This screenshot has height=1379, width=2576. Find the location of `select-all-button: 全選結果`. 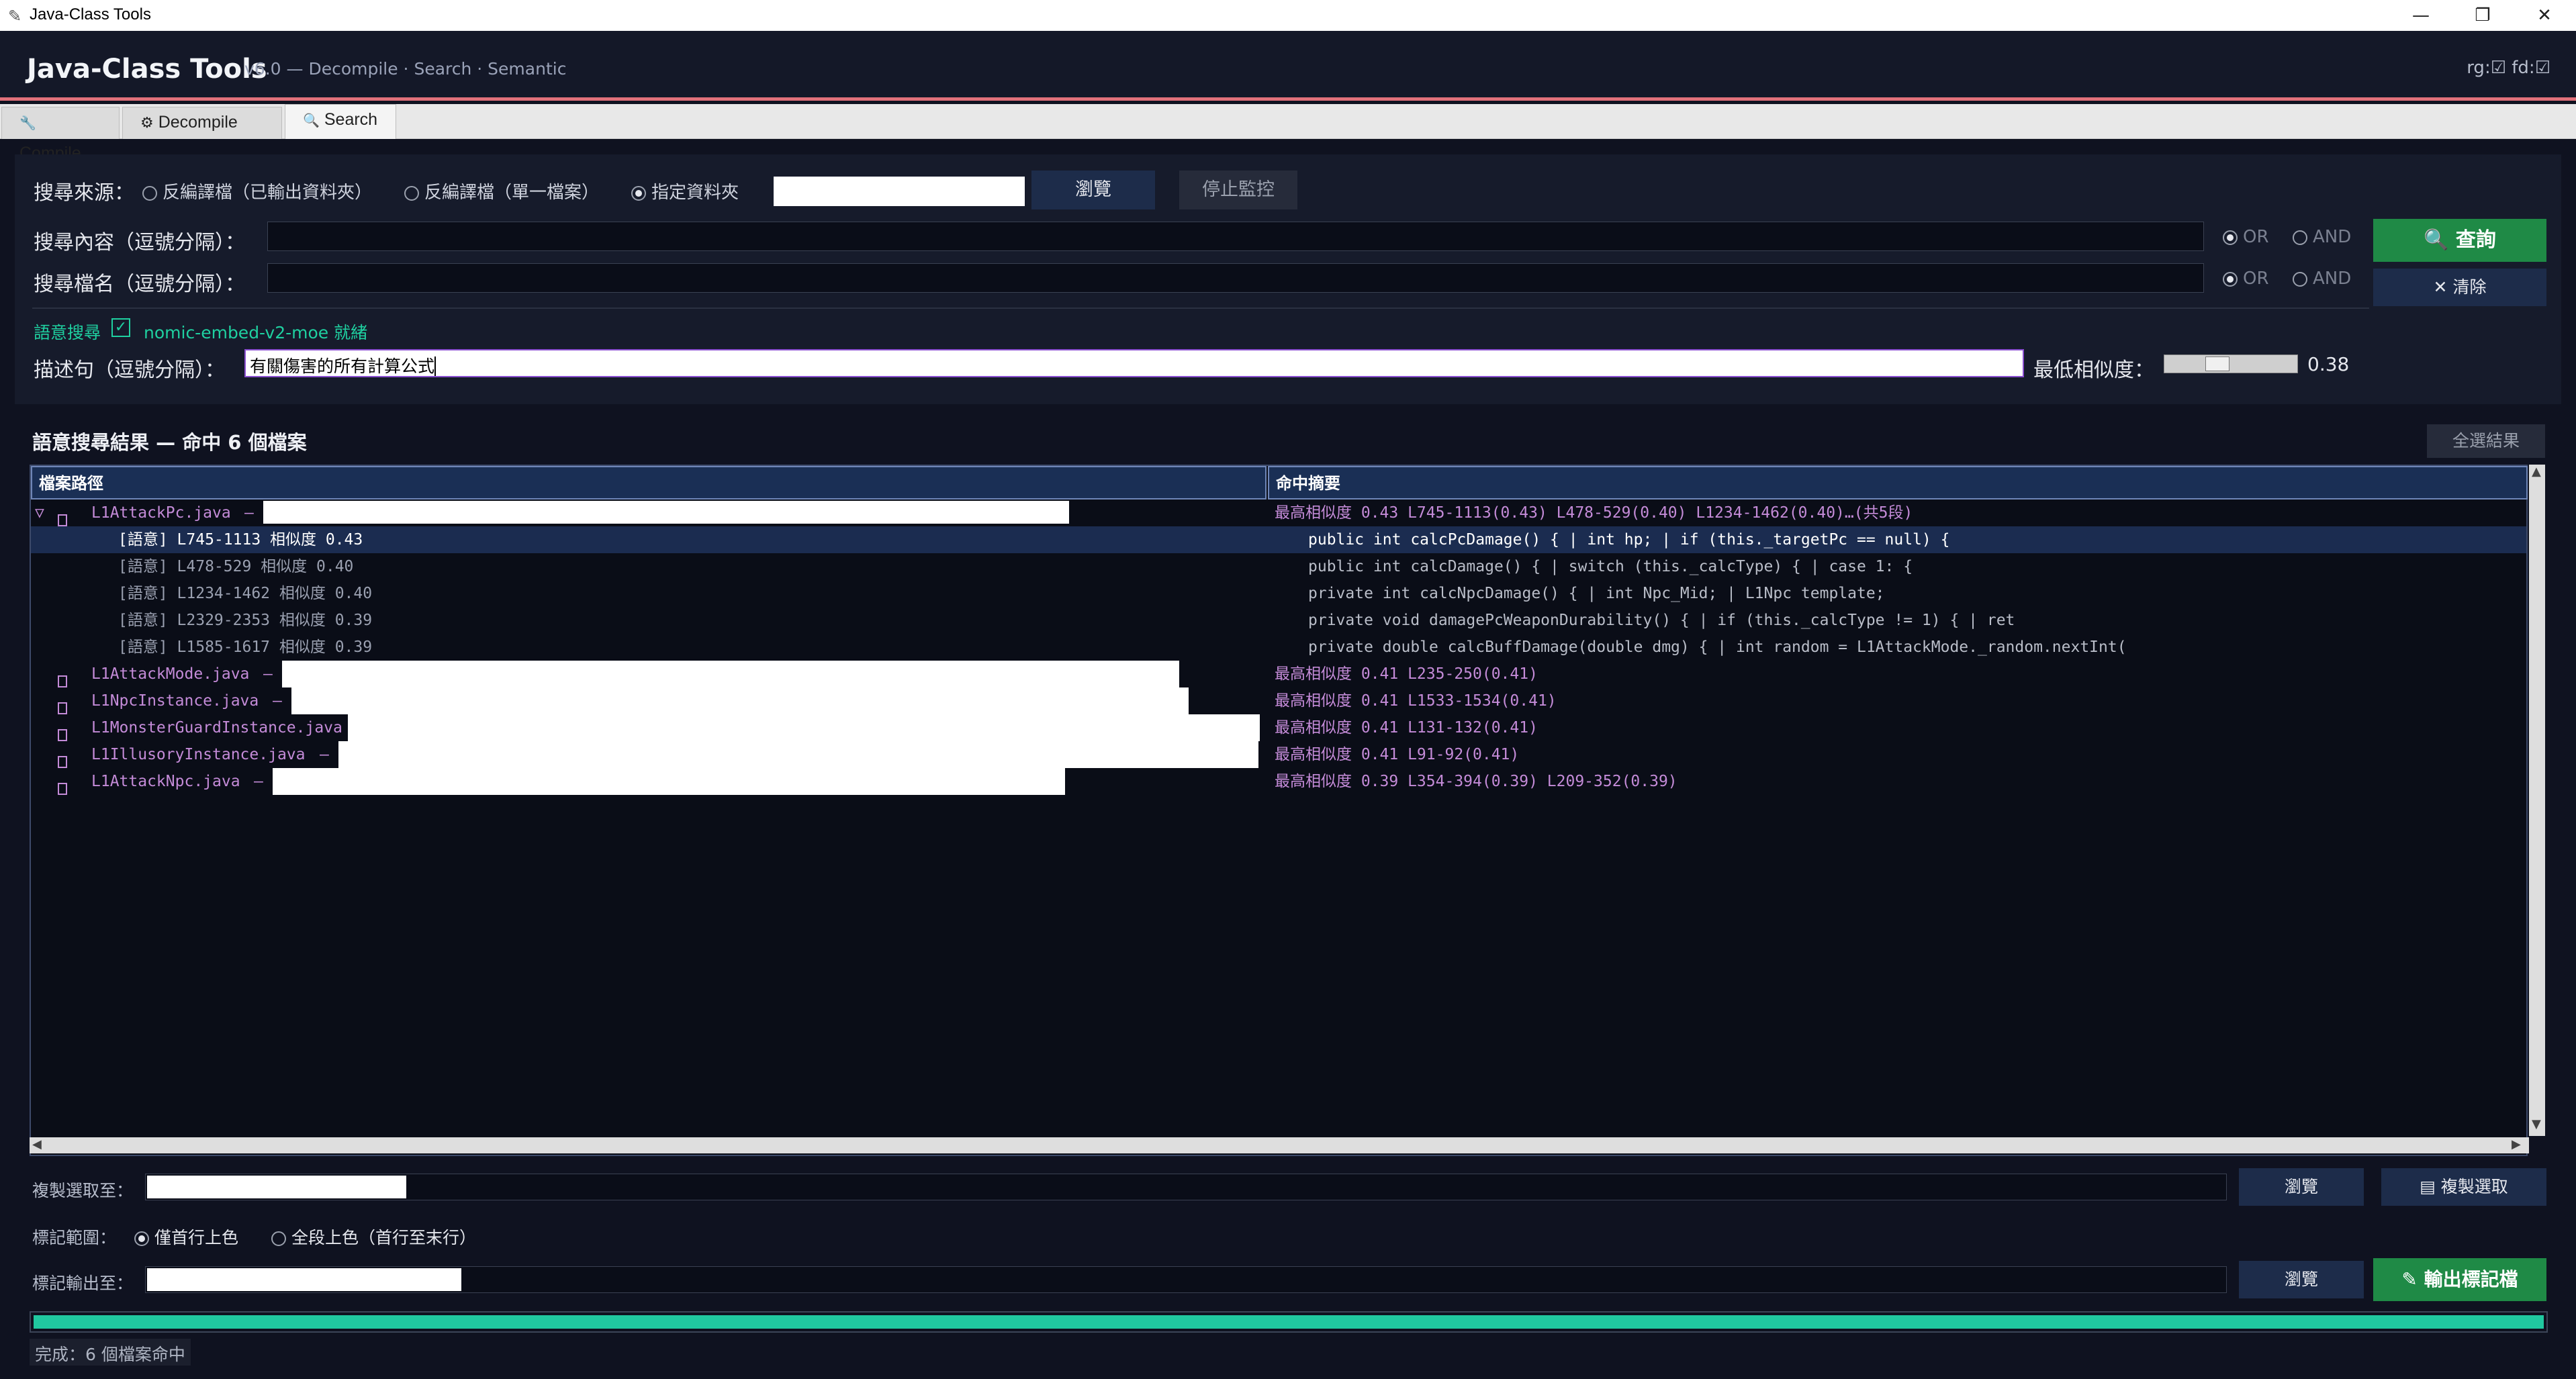

select-all-button: 全選結果 is located at coordinates (2486, 441).